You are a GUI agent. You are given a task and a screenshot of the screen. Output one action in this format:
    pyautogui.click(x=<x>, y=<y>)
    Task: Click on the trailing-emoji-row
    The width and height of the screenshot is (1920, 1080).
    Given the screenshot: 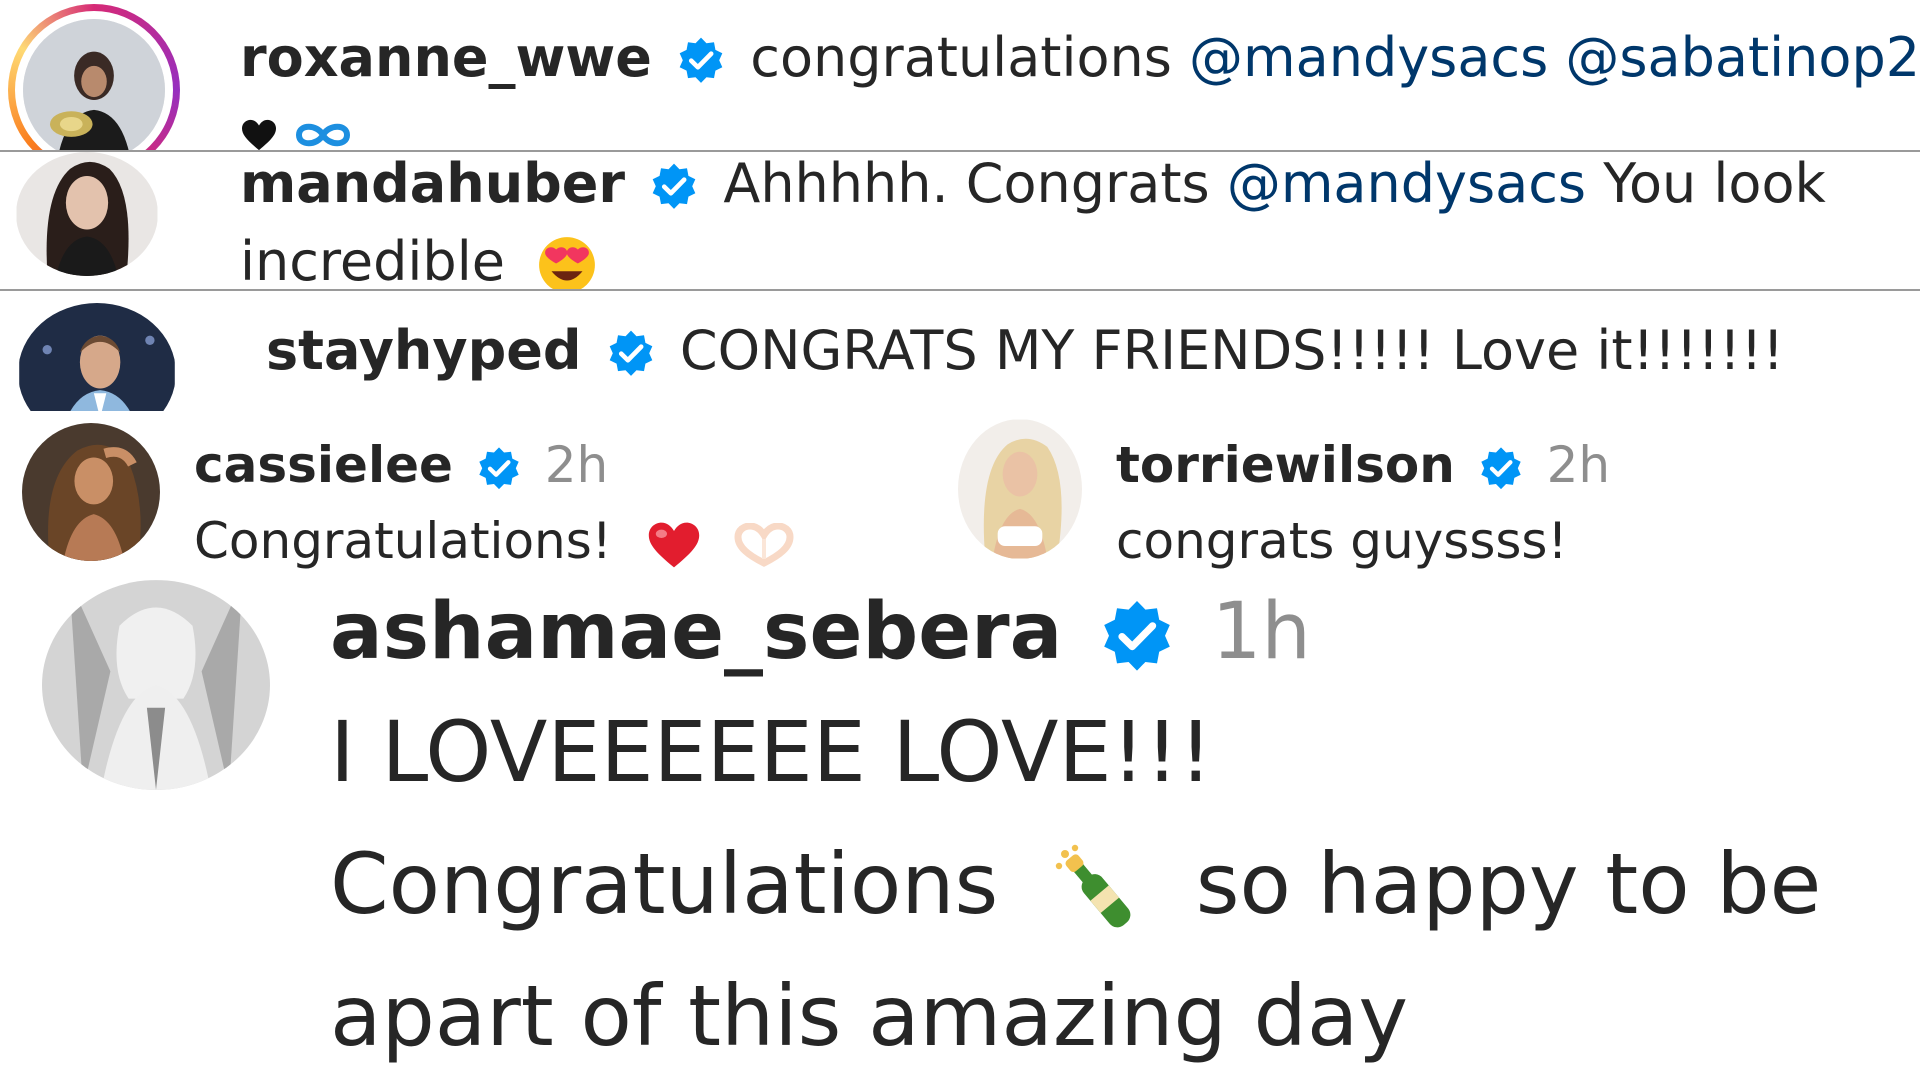 What is the action you would take?
    pyautogui.click(x=297, y=135)
    